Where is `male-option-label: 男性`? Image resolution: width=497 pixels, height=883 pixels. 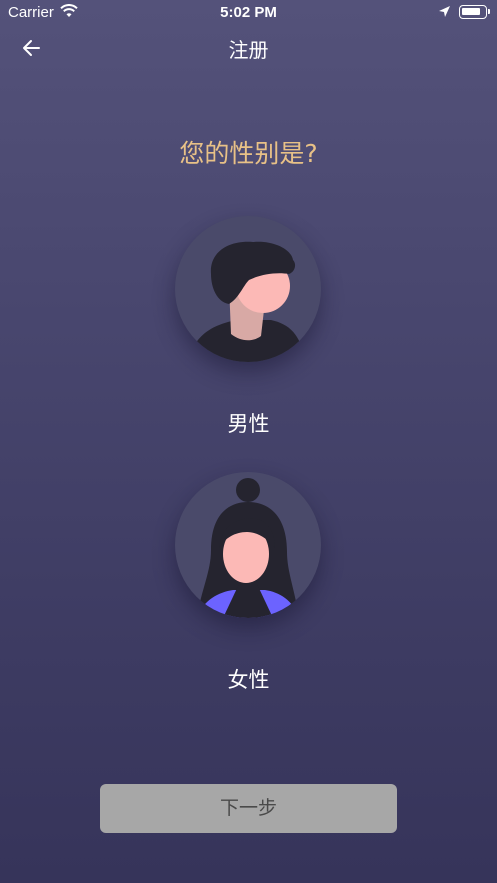 male-option-label: 男性 is located at coordinates (248, 423).